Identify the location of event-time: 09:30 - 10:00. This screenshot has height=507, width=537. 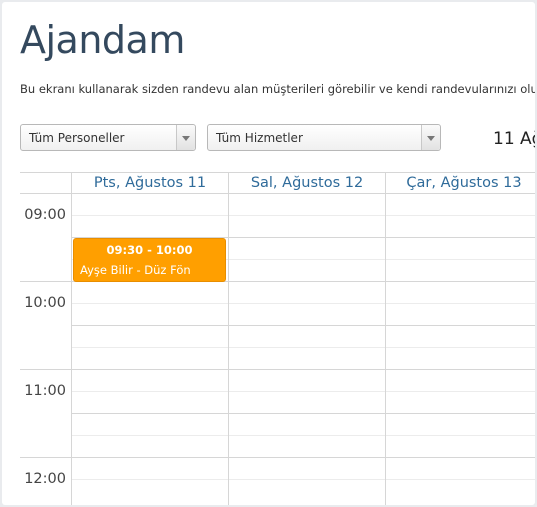
(149, 250).